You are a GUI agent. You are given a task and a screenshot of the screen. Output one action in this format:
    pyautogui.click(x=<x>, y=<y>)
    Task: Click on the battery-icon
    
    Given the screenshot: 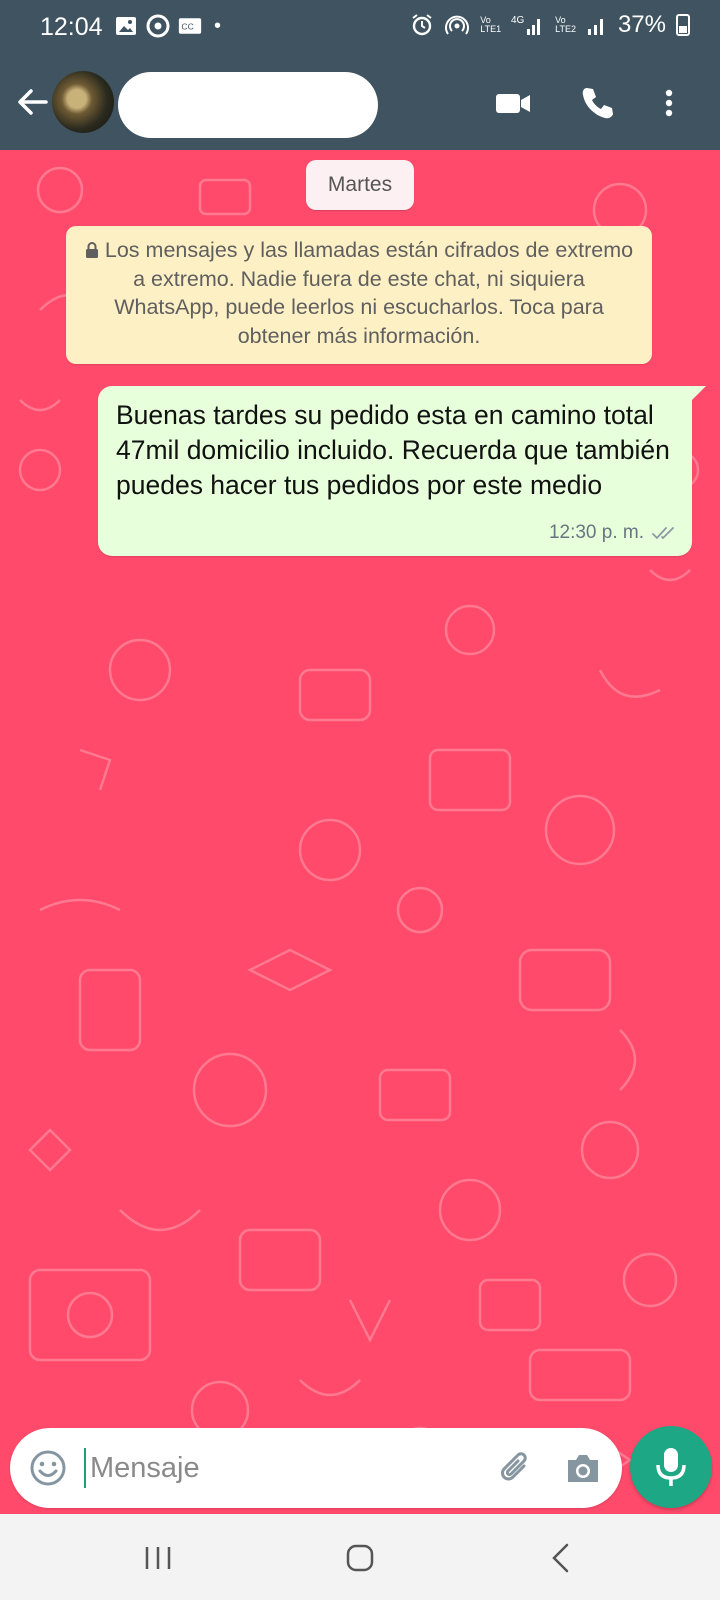 What is the action you would take?
    pyautogui.click(x=683, y=25)
    